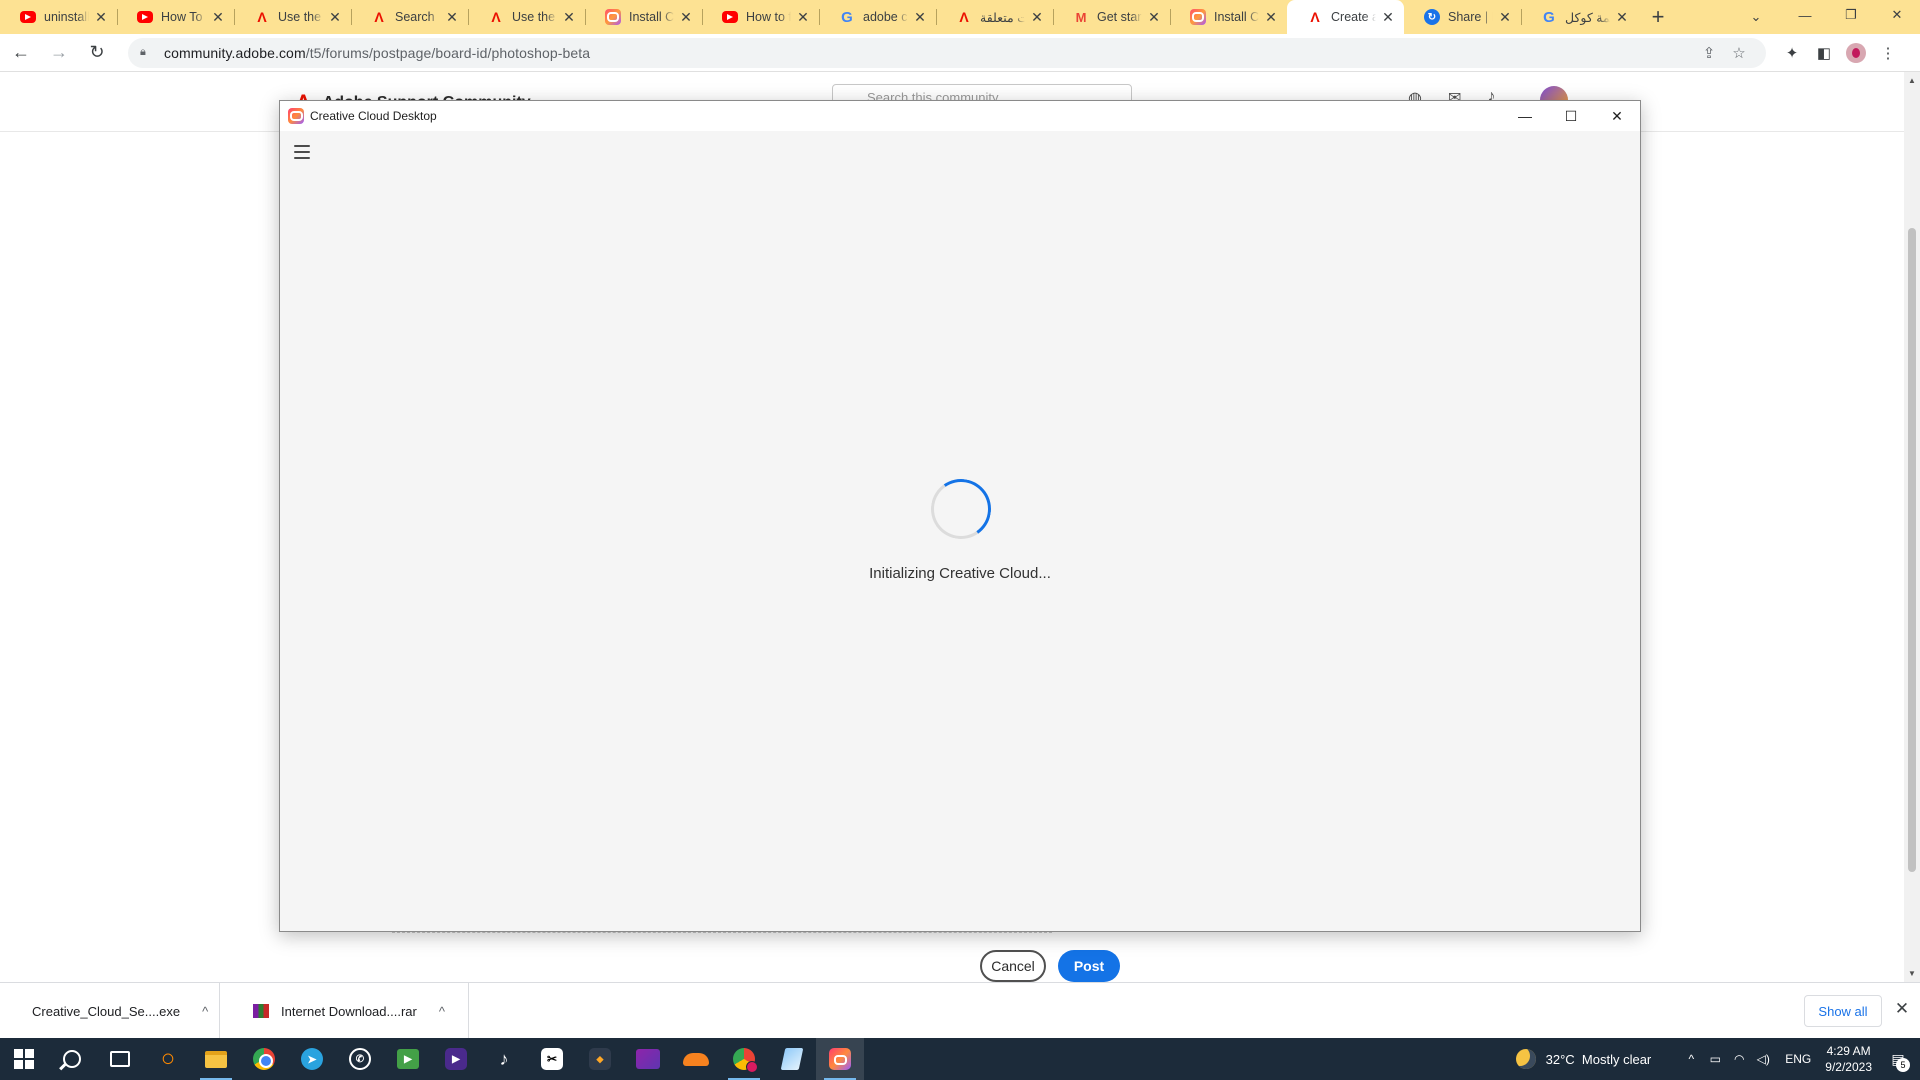  I want to click on taskbar-app: ◆, so click(600, 1059).